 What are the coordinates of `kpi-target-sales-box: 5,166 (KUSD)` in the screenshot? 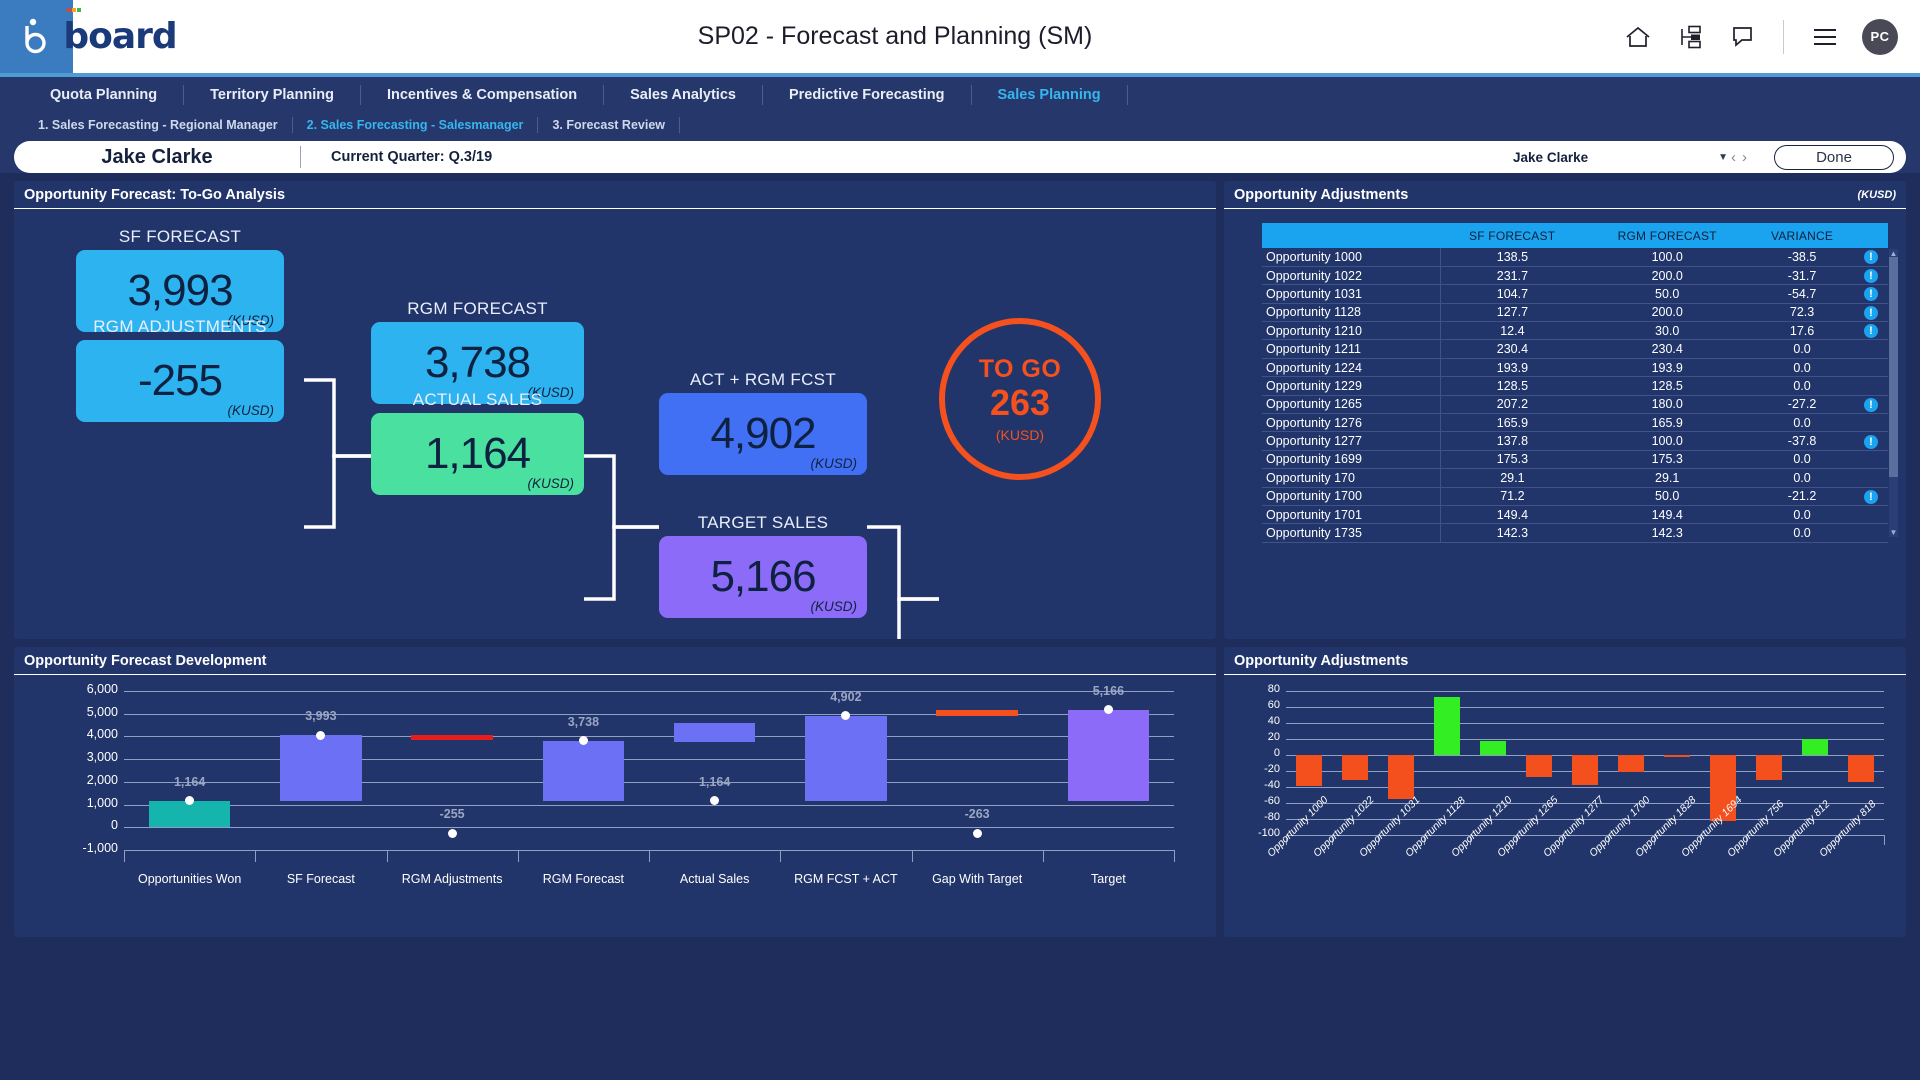 It's located at (763, 577).